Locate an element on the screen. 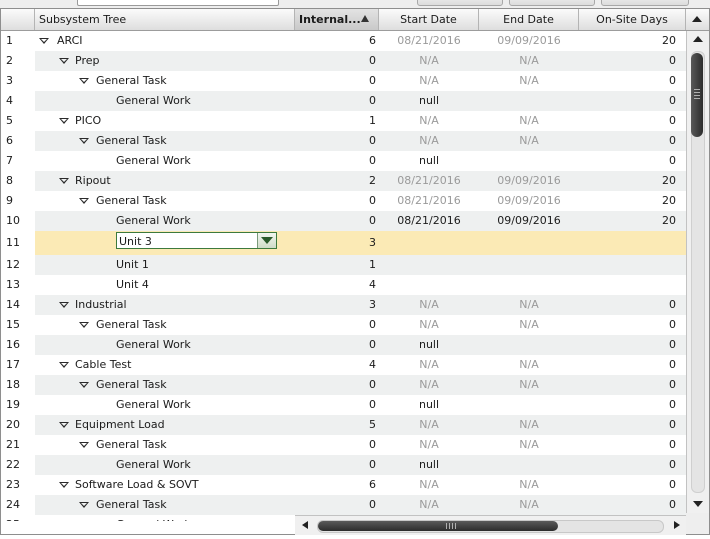  table-row: 5 PICO 1 N/A N/A 0 is located at coordinates (343, 121).